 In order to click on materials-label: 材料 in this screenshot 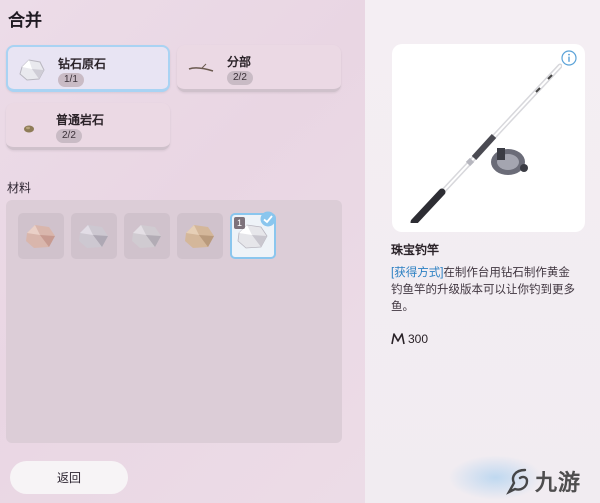, I will do `click(19, 188)`.